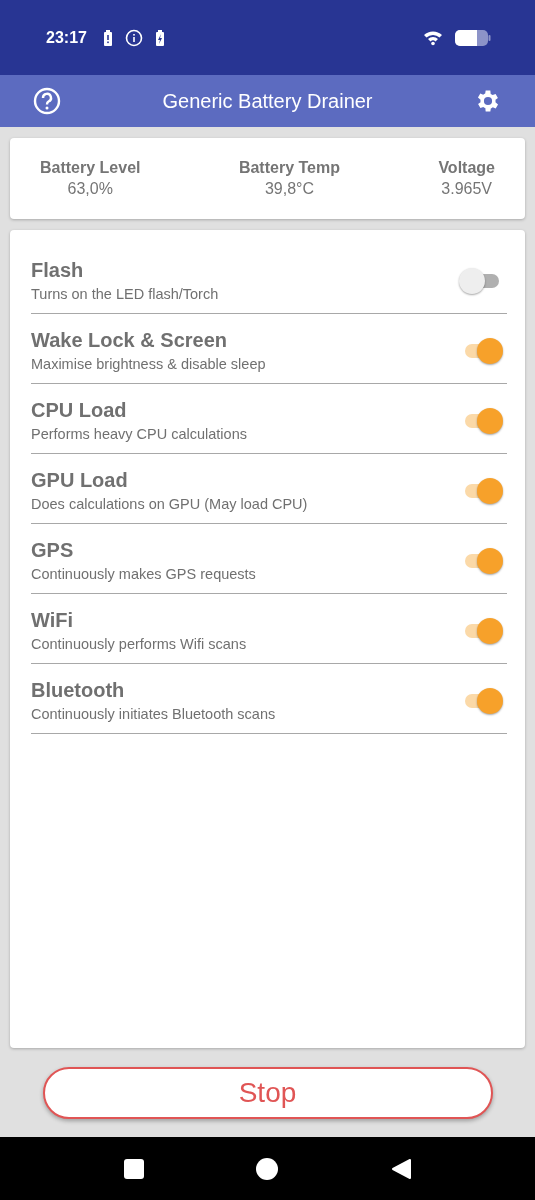 This screenshot has width=535, height=1200. I want to click on drainer-title: Wake Lock & Screen, so click(129, 340).